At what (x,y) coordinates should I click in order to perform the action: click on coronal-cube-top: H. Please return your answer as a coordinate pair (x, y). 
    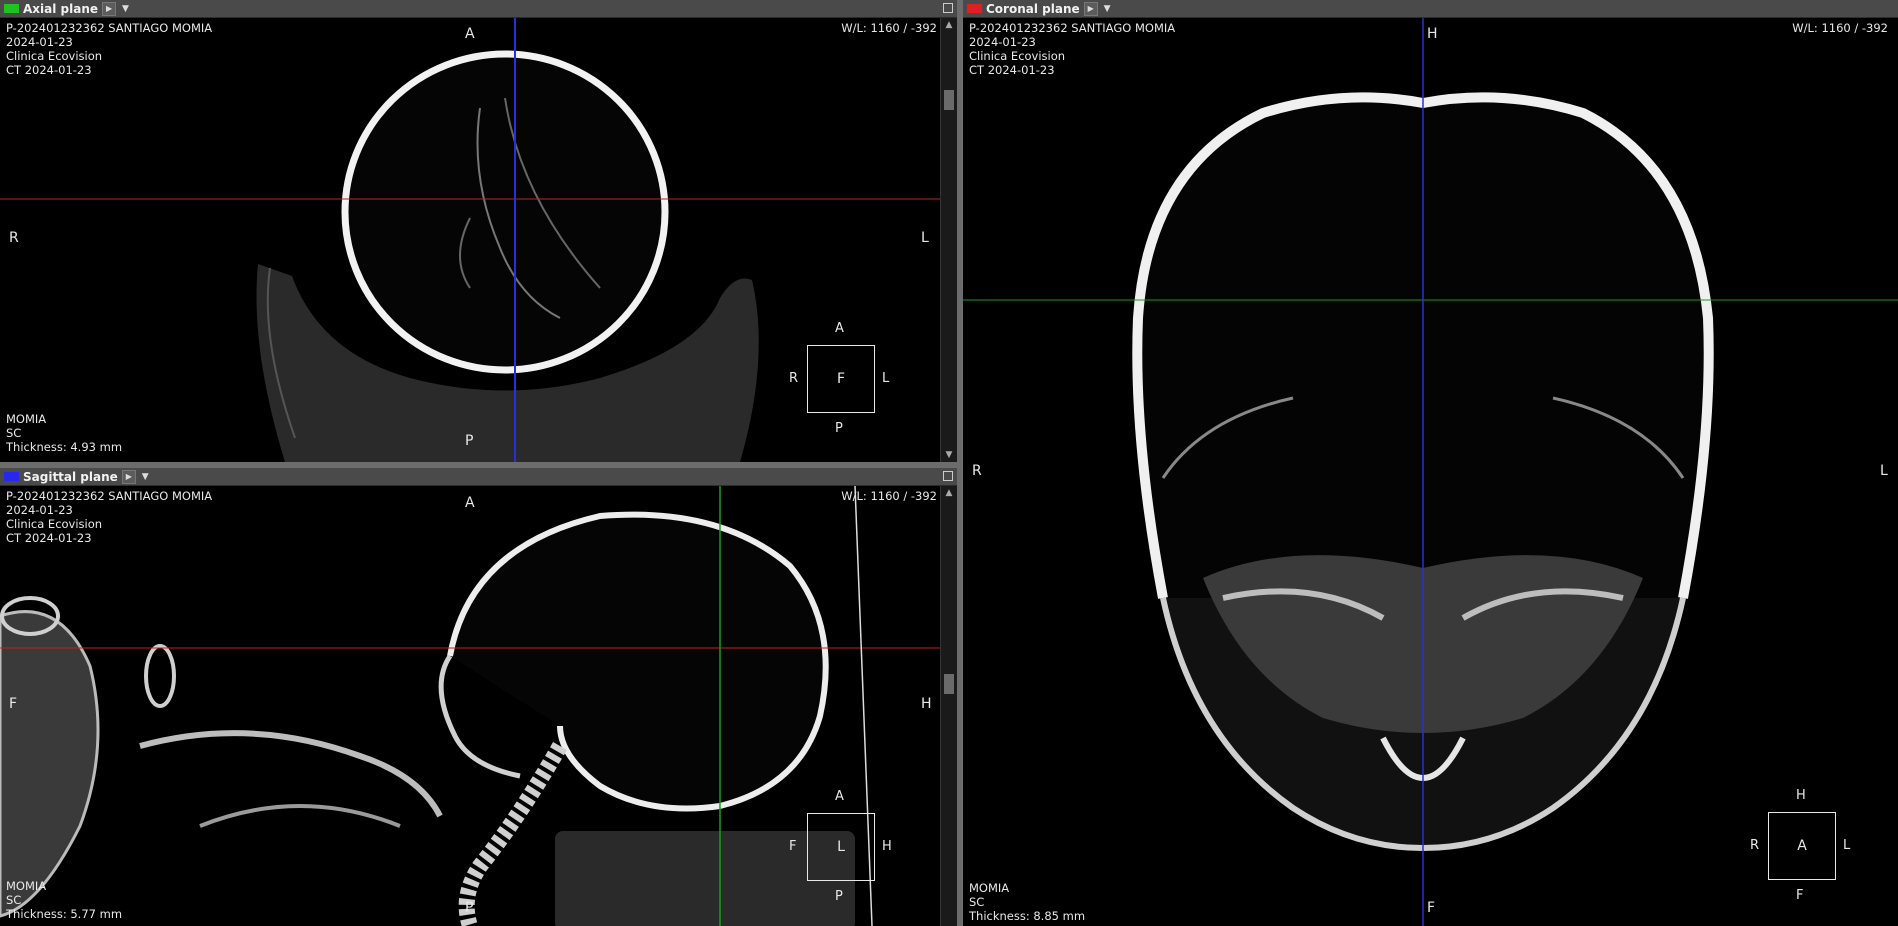
    Looking at the image, I should click on (1801, 795).